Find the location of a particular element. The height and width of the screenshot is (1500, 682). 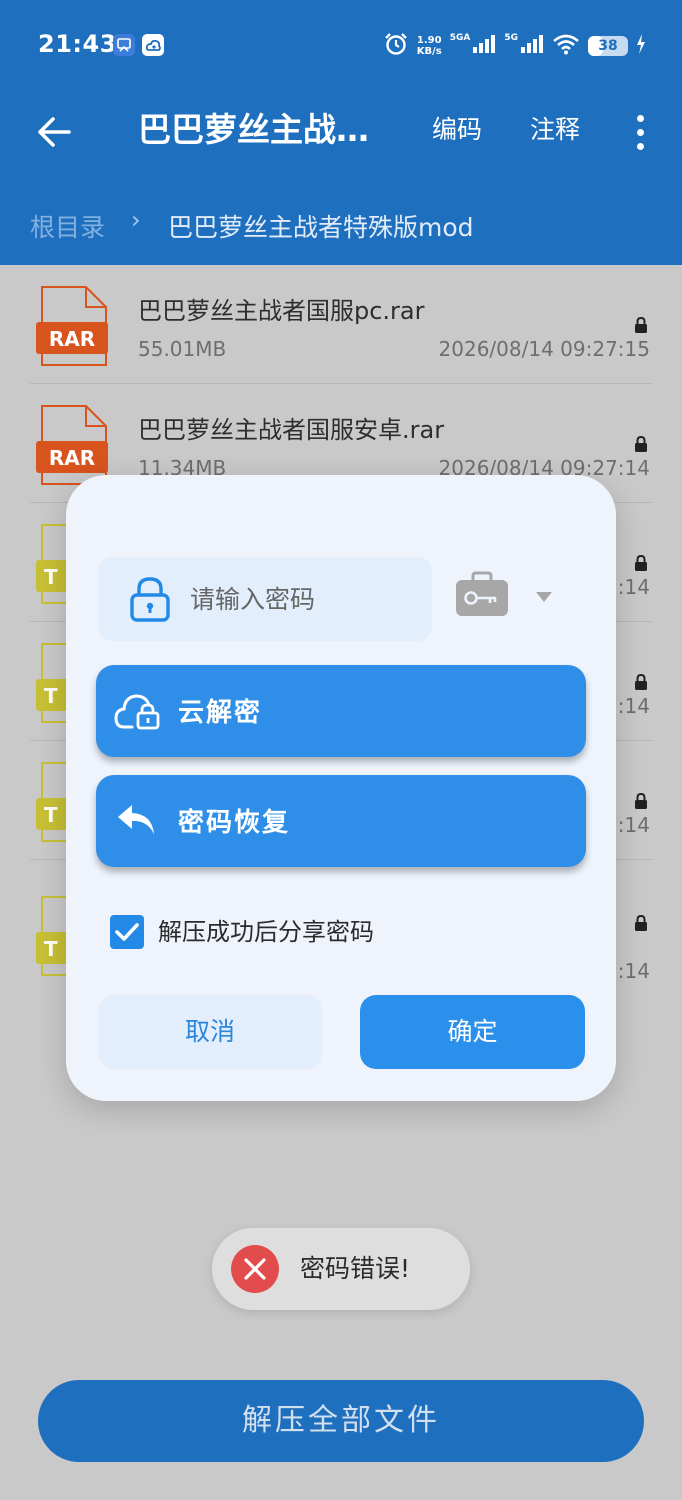

breadcrumb-current: 巴巴萝丝主战者特殊版mod is located at coordinates (321, 226).